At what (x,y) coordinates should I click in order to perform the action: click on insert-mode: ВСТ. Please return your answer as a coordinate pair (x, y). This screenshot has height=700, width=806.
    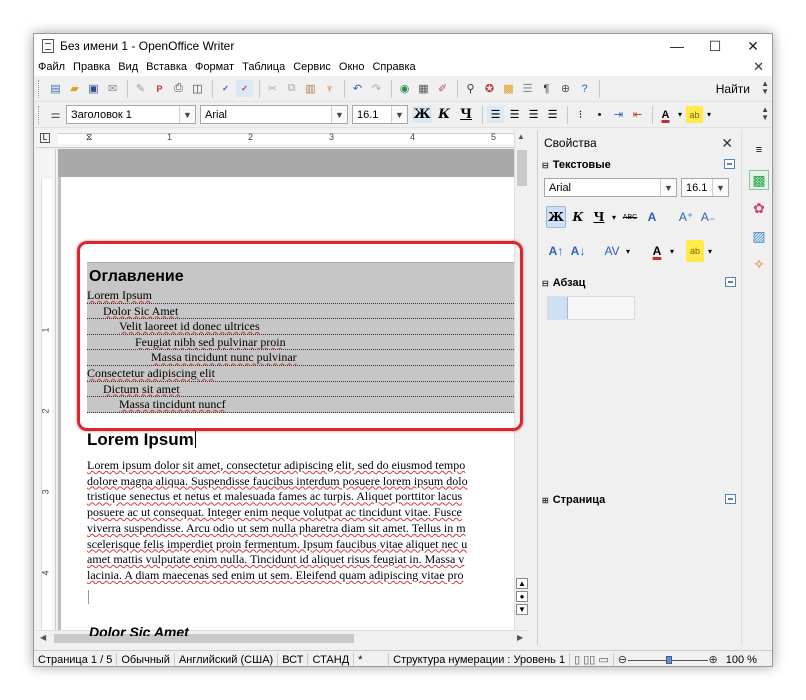
    Looking at the image, I should click on (293, 659).